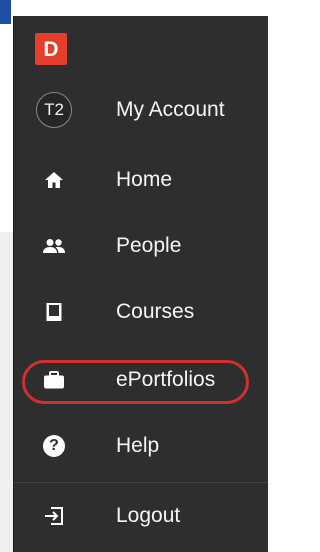 This screenshot has width=320, height=552. Describe the element at coordinates (5, 12) in the screenshot. I see `background-header-strip` at that location.